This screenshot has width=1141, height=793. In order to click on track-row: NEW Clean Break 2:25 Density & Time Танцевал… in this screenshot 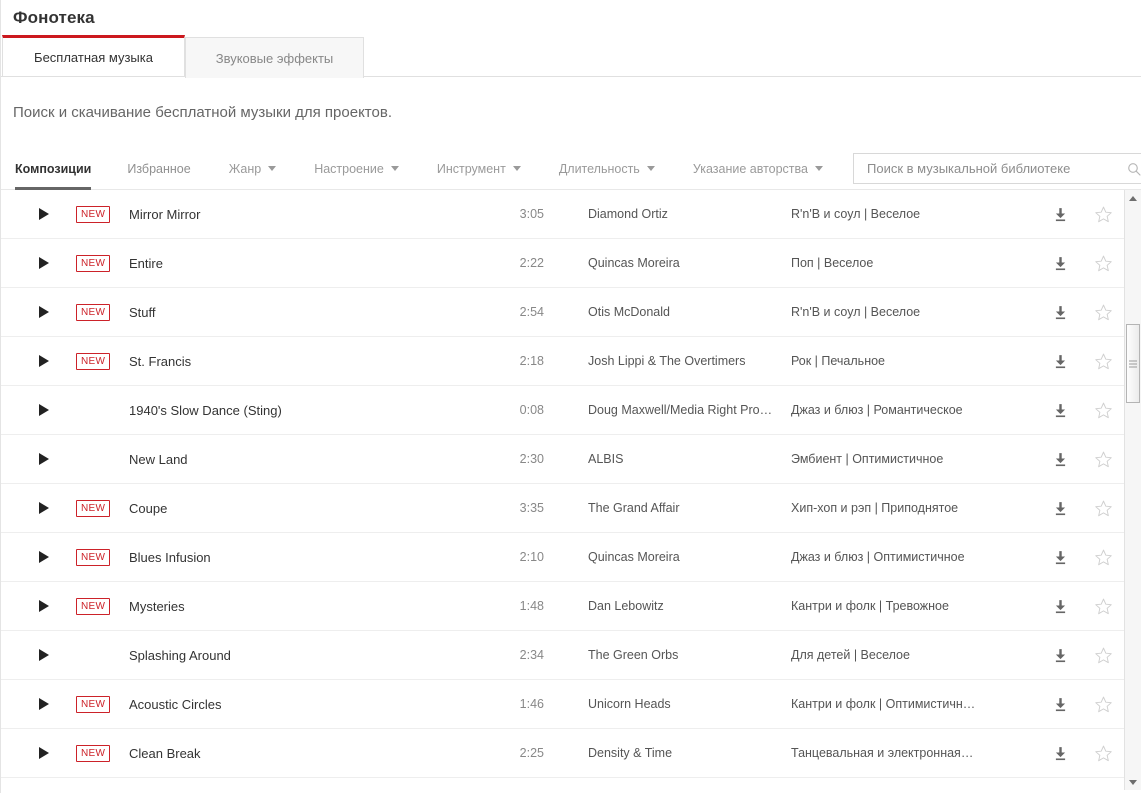, I will do `click(571, 753)`.